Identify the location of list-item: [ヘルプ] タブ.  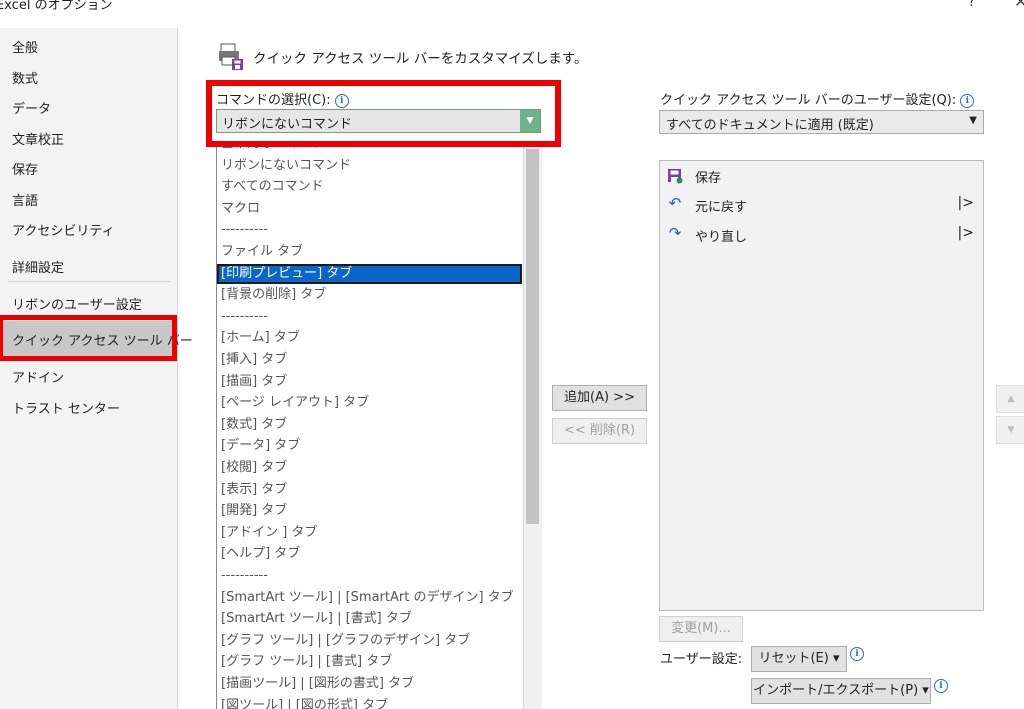
(369, 554).